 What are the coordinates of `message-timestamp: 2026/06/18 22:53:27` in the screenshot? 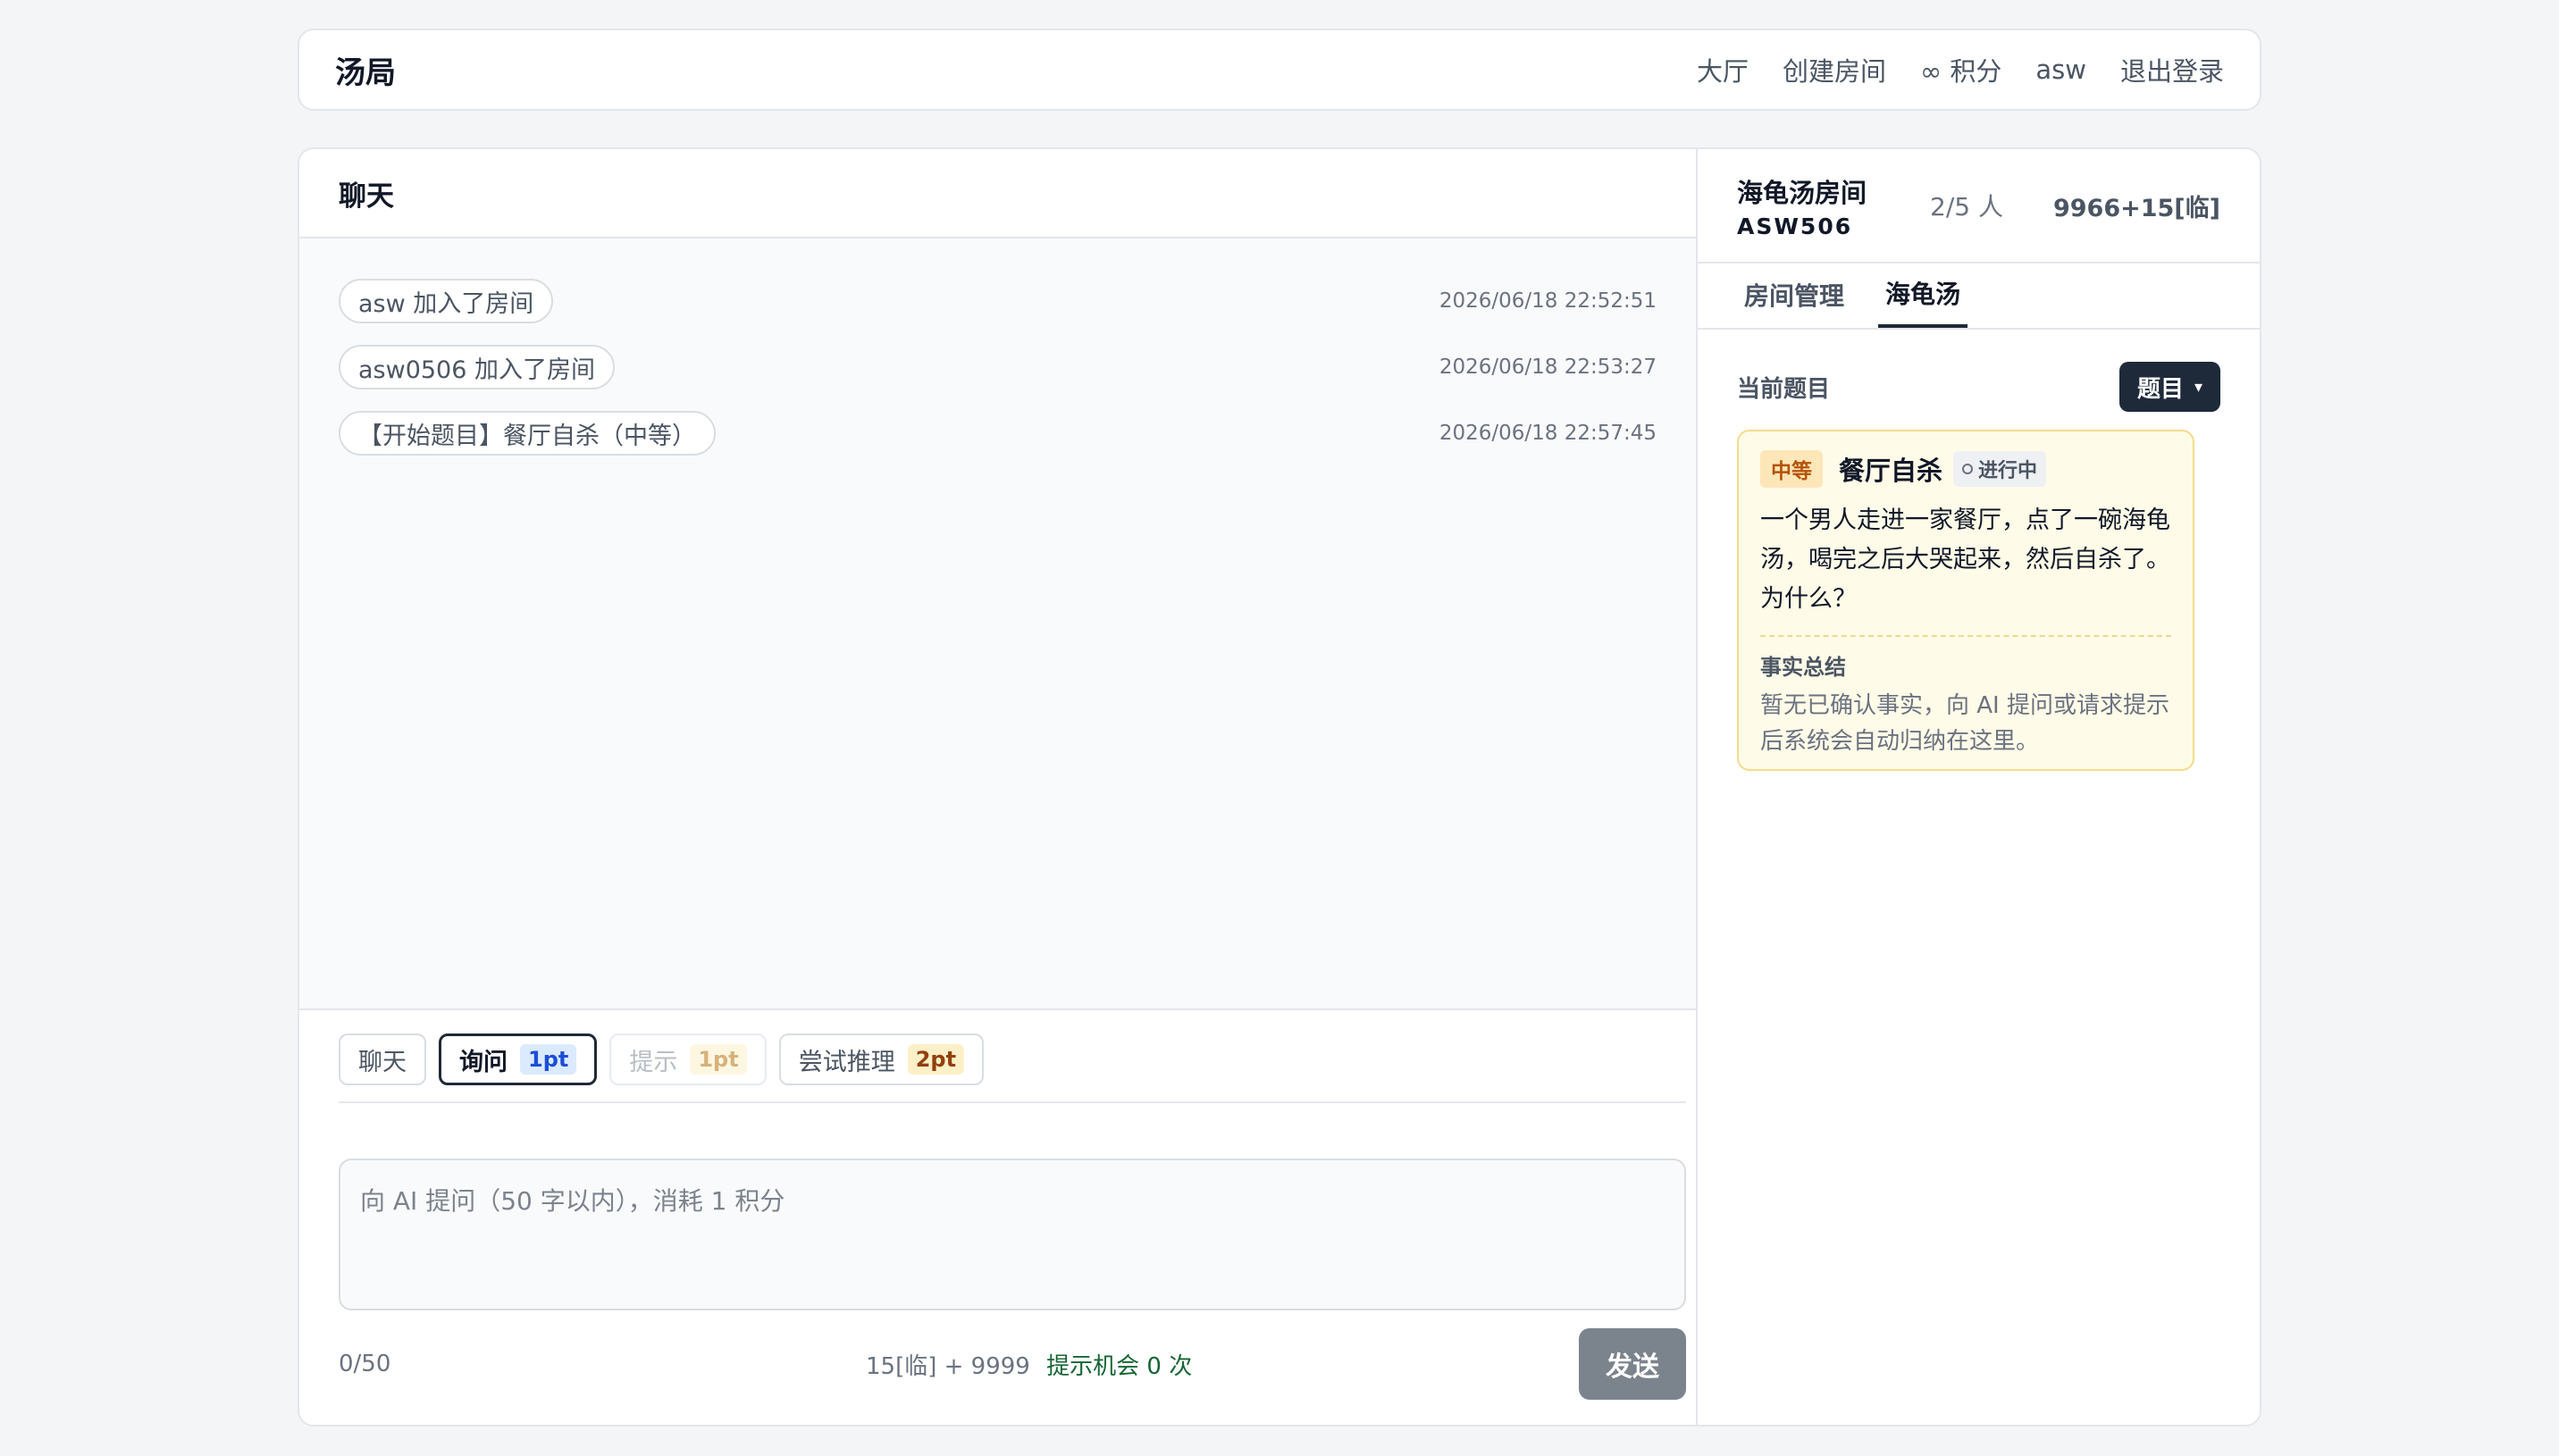 It's located at (1548, 367).